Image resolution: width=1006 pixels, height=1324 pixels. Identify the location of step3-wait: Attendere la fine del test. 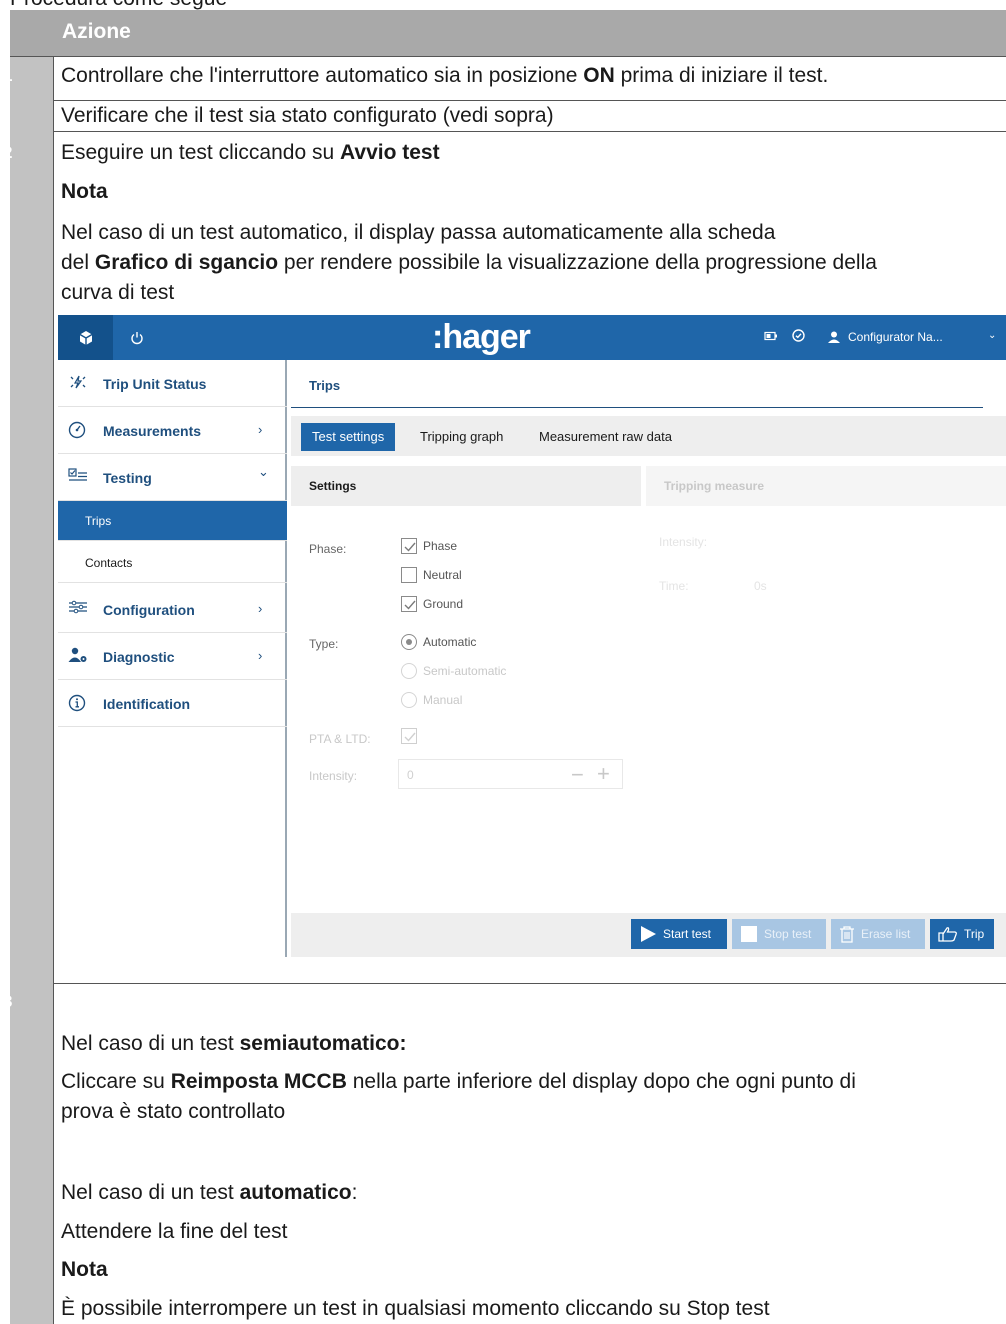
(174, 1231).